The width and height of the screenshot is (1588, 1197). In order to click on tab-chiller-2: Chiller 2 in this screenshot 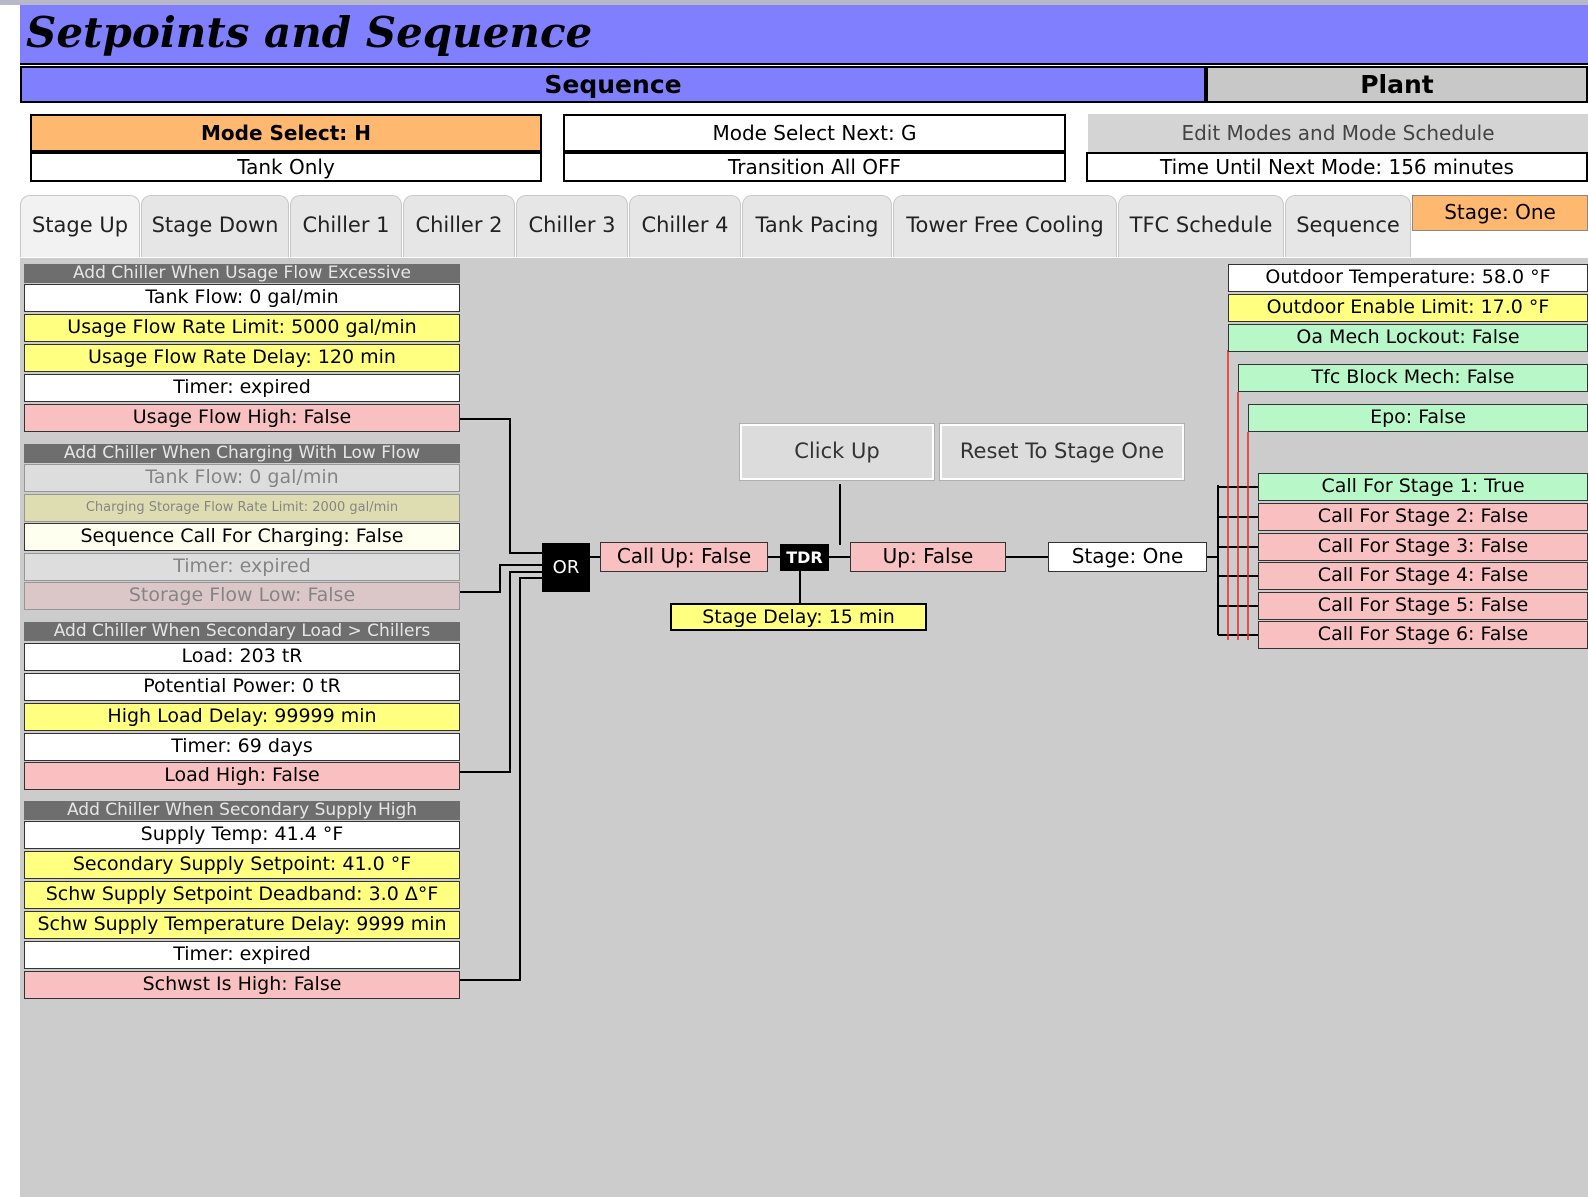, I will do `click(459, 226)`.